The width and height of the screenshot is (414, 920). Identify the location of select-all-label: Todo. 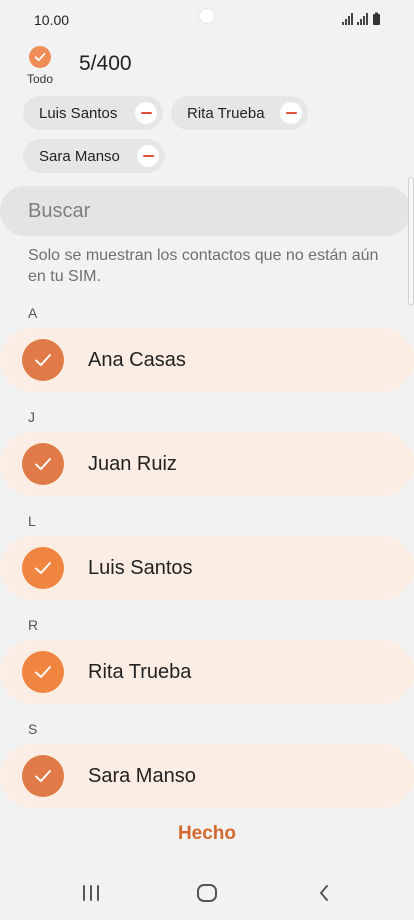
(40, 79).